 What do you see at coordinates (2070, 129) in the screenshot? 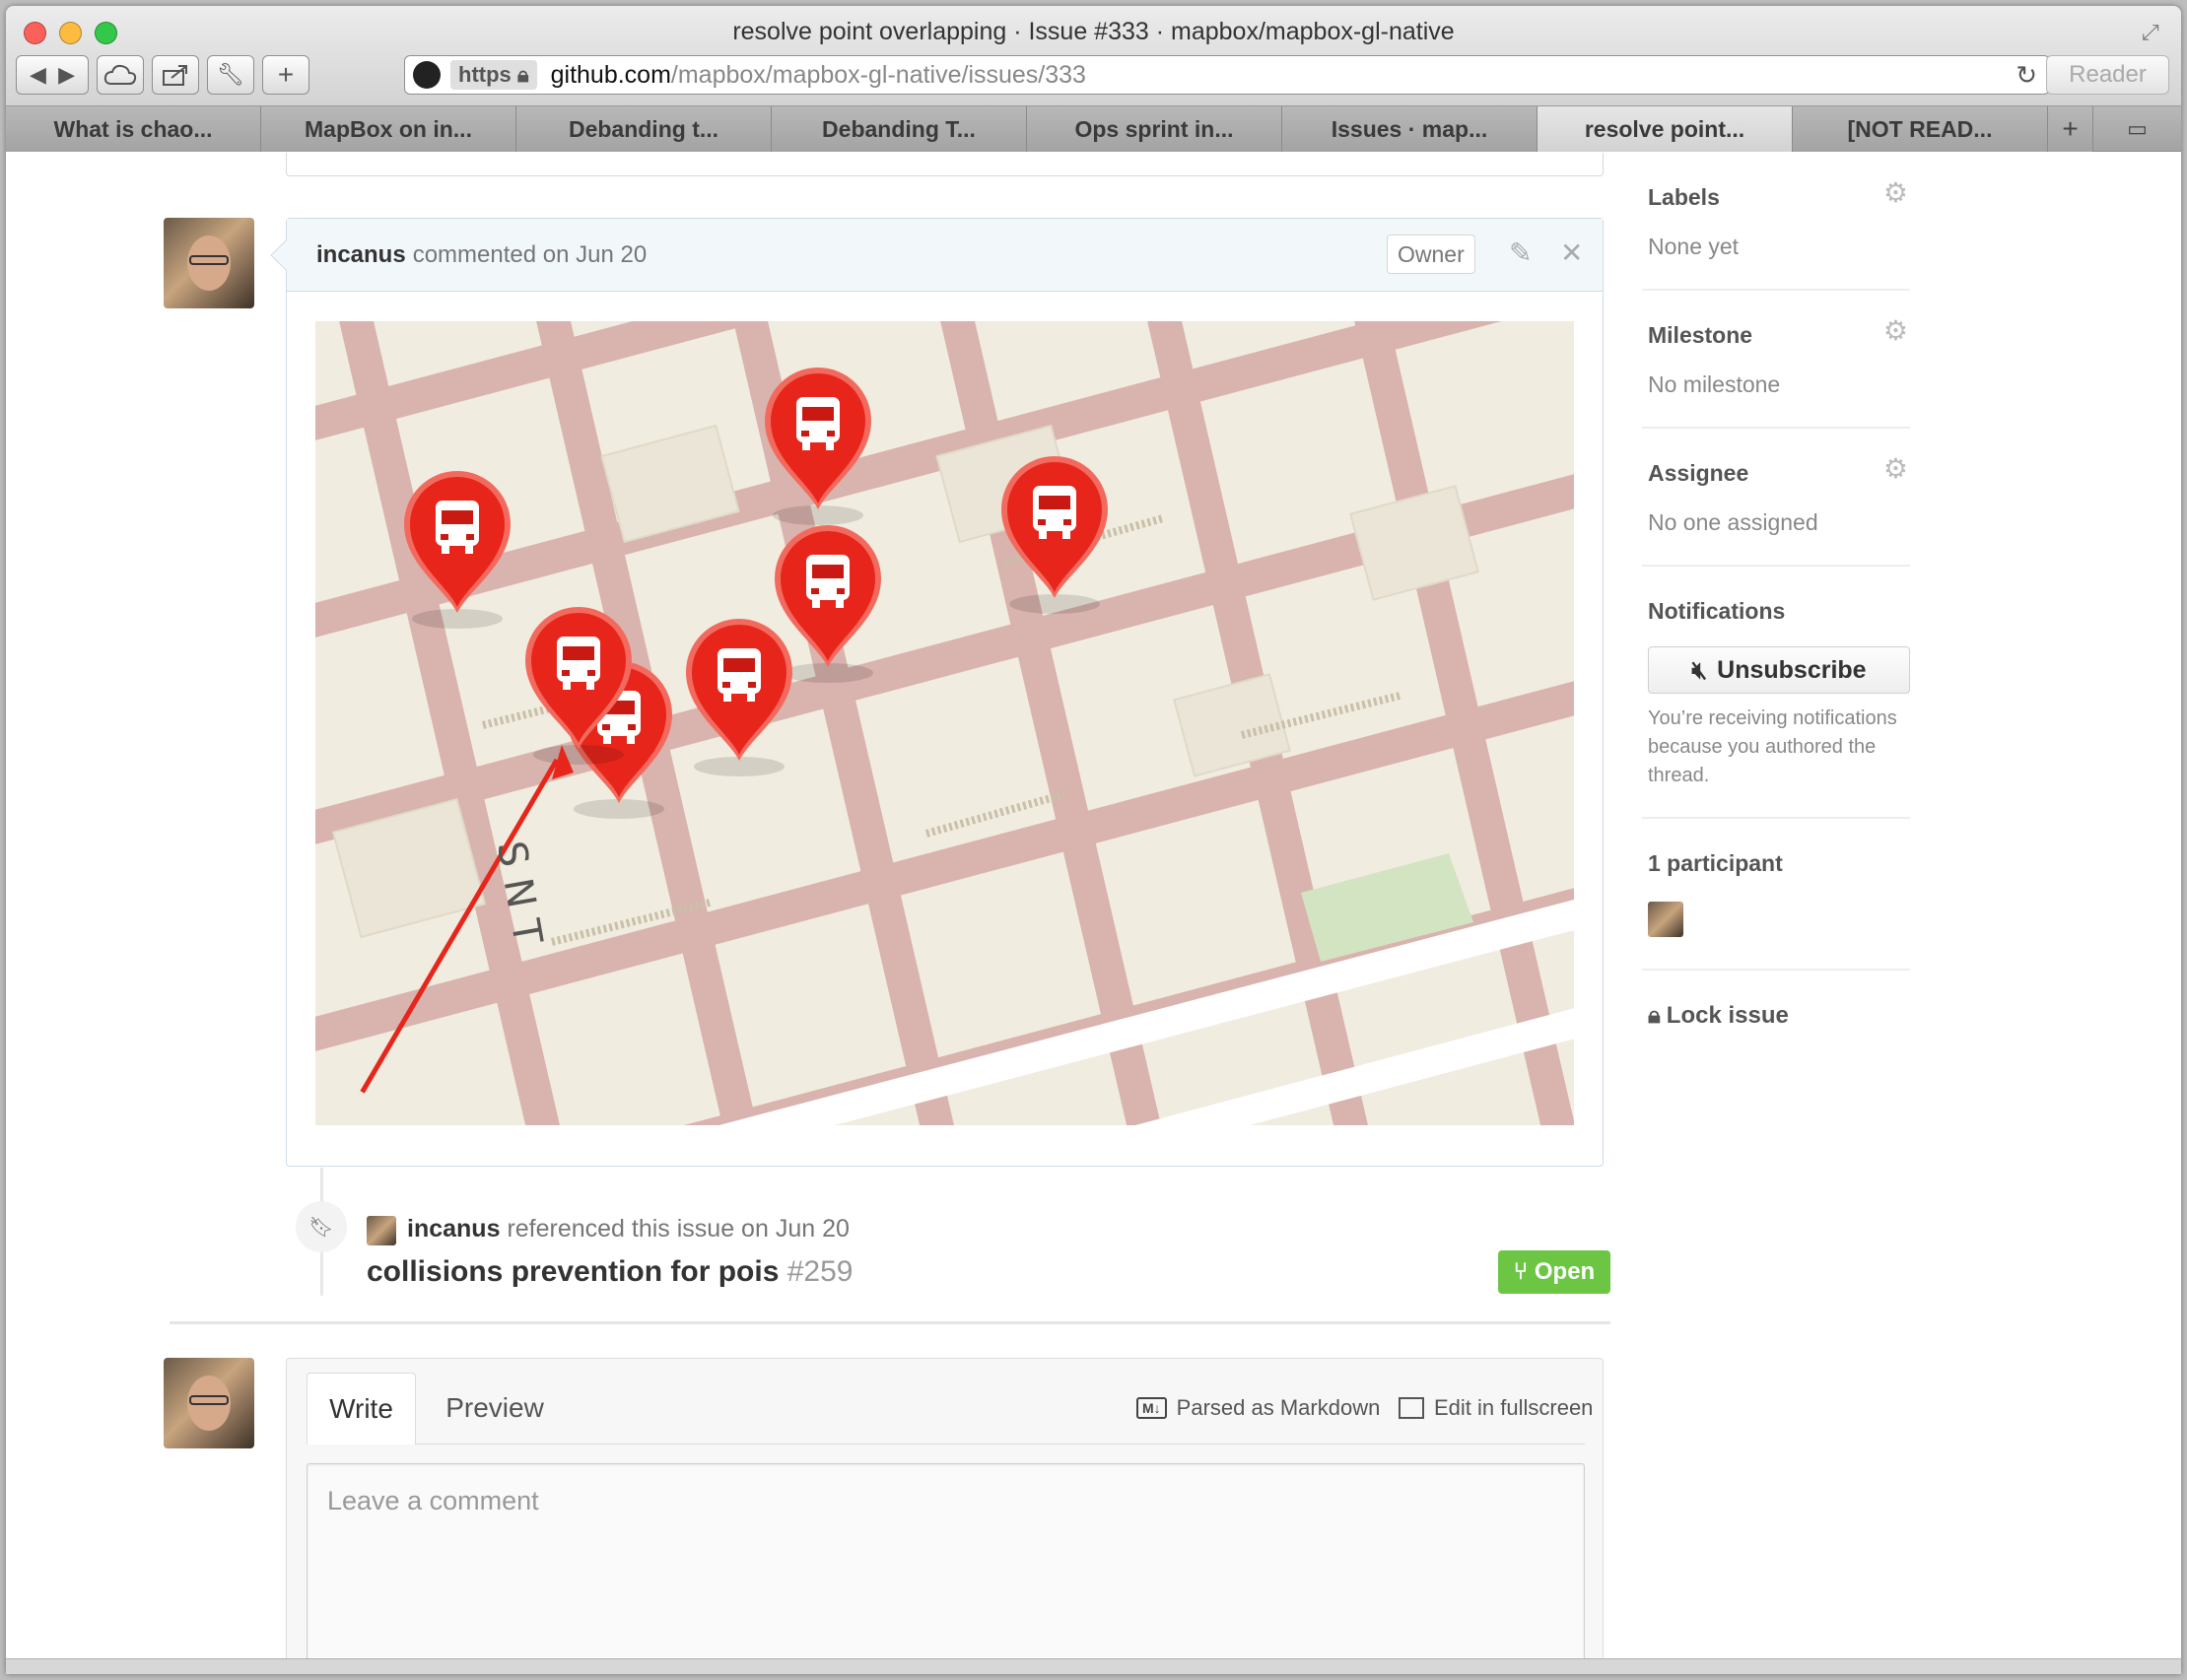
I see `add-tab-icon: +` at bounding box center [2070, 129].